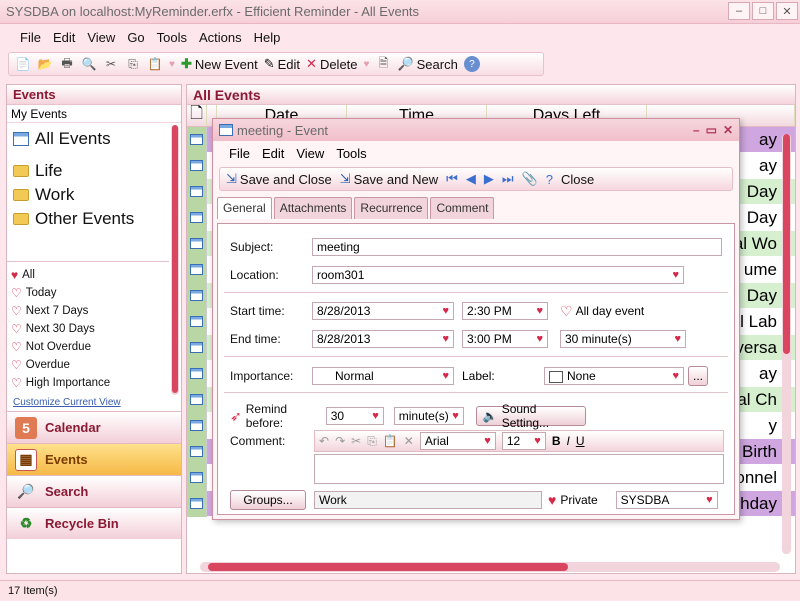  What do you see at coordinates (88, 275) in the screenshot?
I see `filter-all: ♥ All` at bounding box center [88, 275].